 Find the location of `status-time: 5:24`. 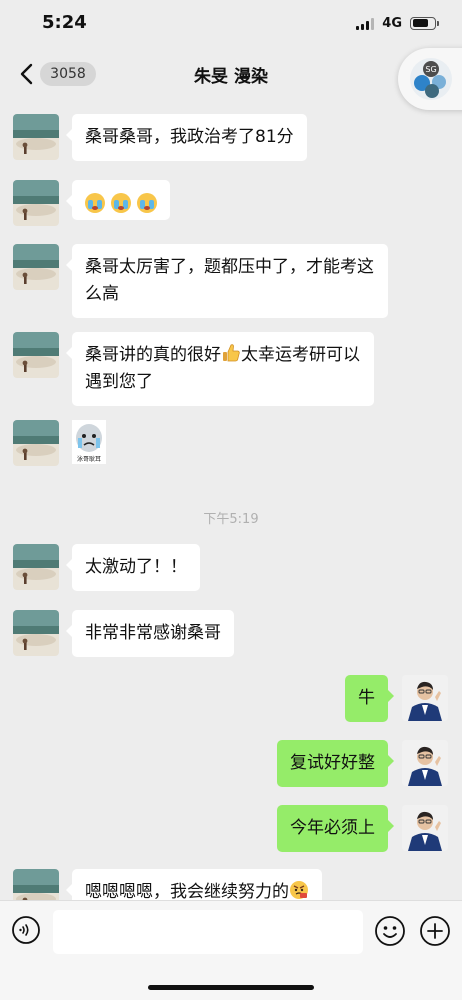

status-time: 5:24 is located at coordinates (64, 22).